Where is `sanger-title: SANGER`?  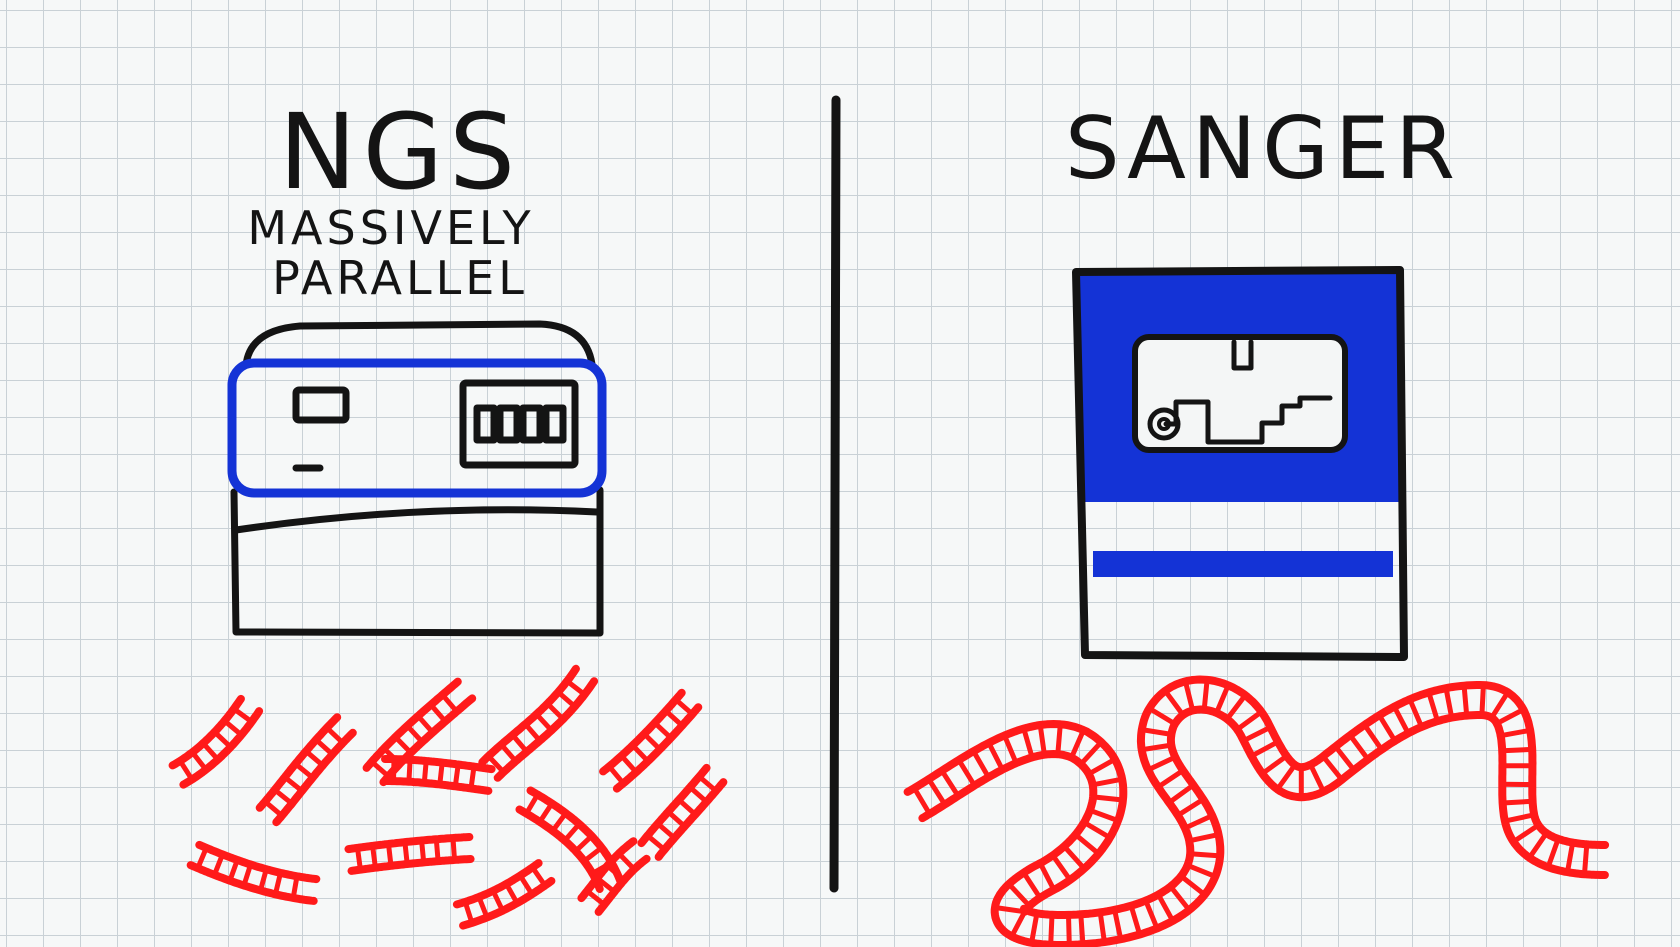
sanger-title: SANGER is located at coordinates (1263, 149).